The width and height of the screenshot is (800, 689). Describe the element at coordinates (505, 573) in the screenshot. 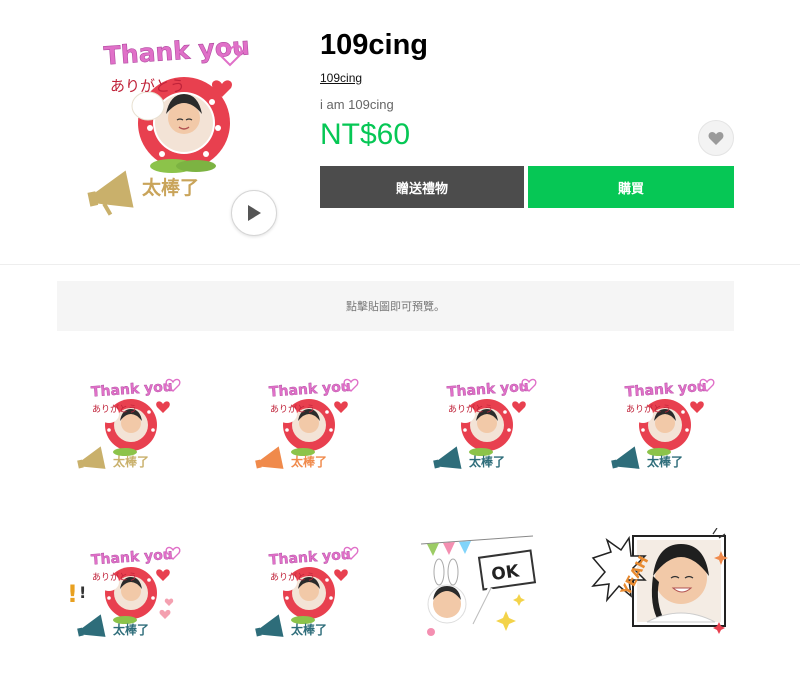

I see `svg-text: OK` at that location.